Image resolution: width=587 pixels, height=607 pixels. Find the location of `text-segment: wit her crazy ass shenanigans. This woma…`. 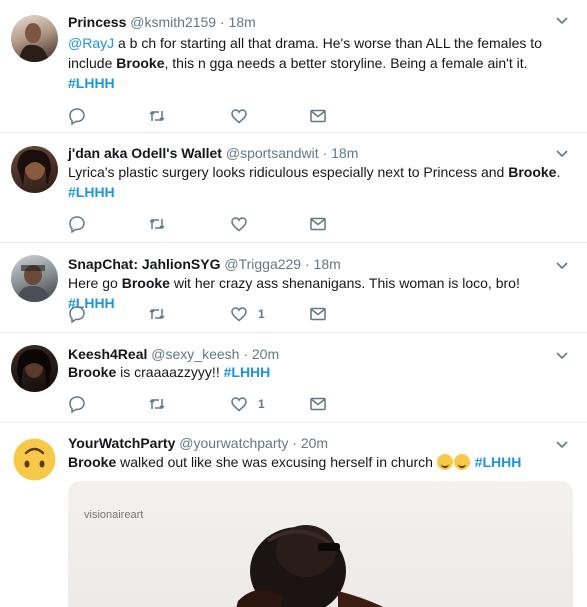

text-segment: wit her crazy ass shenanigans. This woma… is located at coordinates (344, 283).